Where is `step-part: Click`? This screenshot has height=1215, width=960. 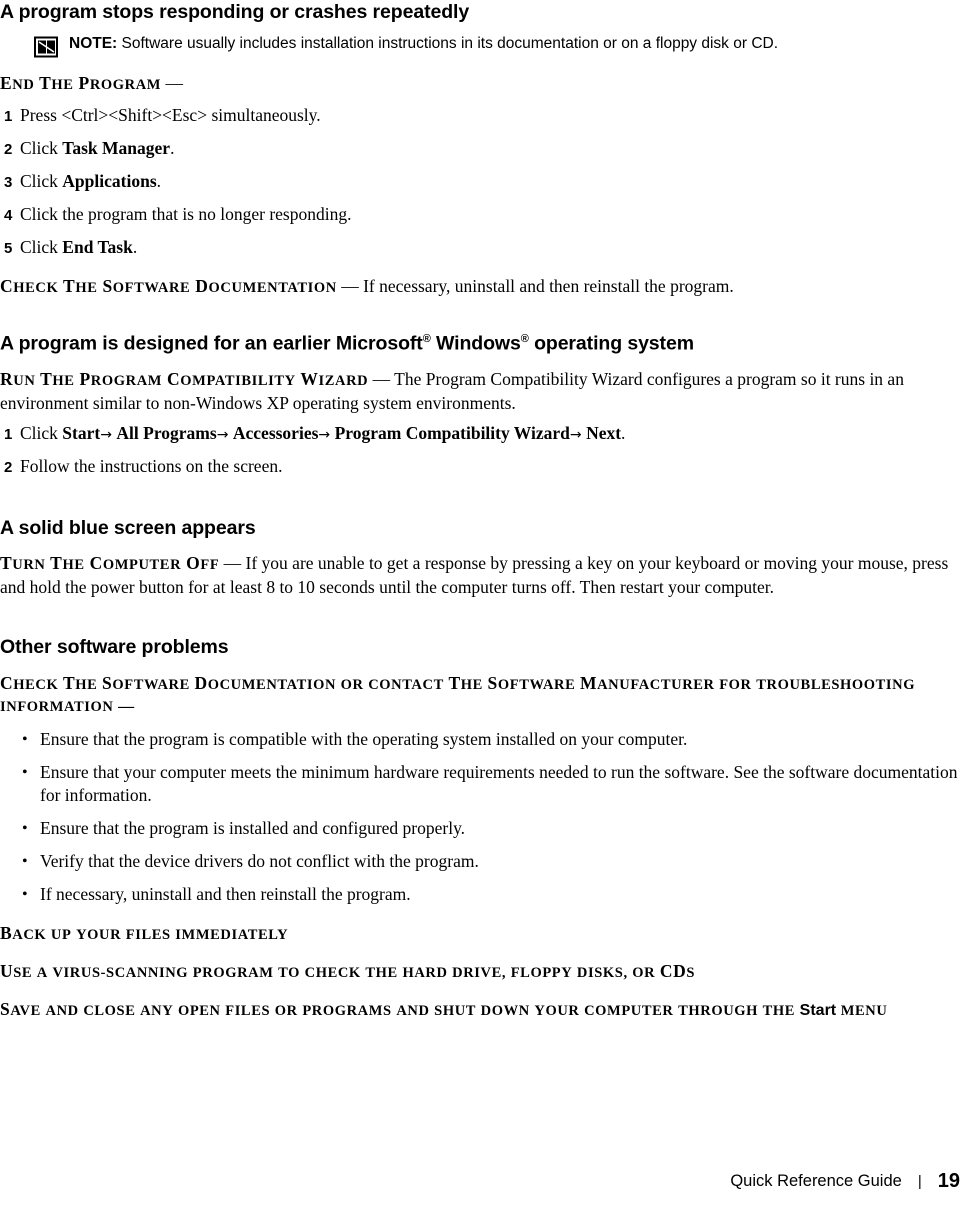
step-part: Click is located at coordinates (41, 433).